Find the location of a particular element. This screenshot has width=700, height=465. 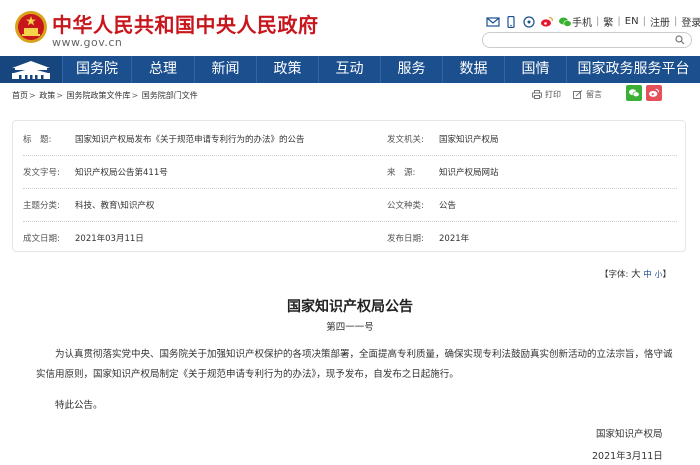

font-size-medium: 中 is located at coordinates (647, 275).